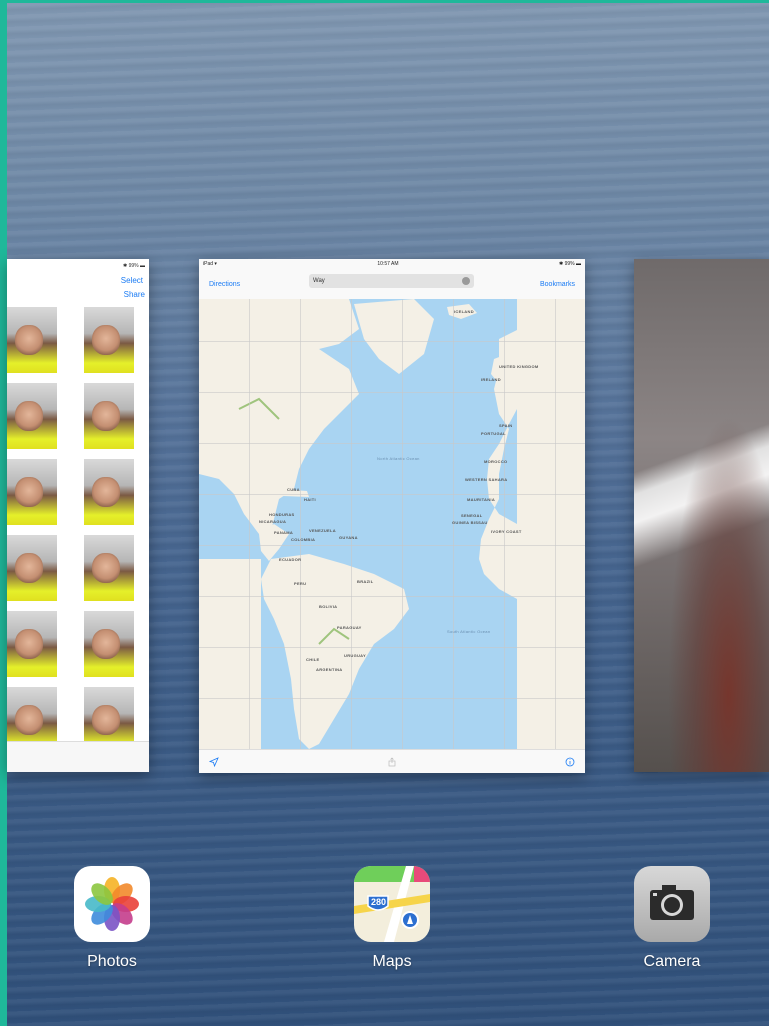 Image resolution: width=769 pixels, height=1026 pixels. I want to click on photos-status-right: ✱ 99% ▬, so click(134, 266).